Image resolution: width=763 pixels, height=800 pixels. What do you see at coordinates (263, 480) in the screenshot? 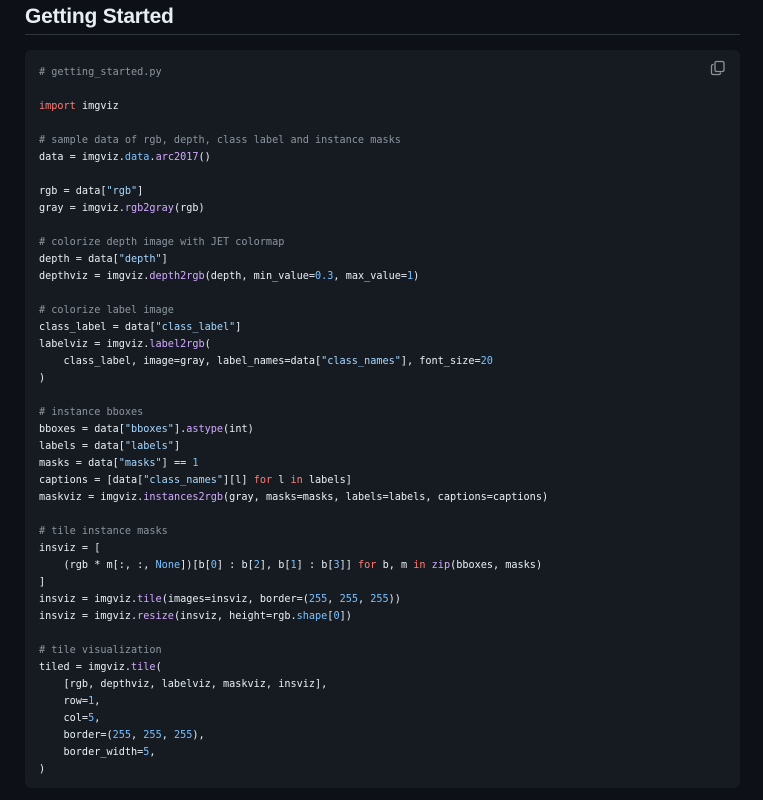
I see `code-keyword: for` at bounding box center [263, 480].